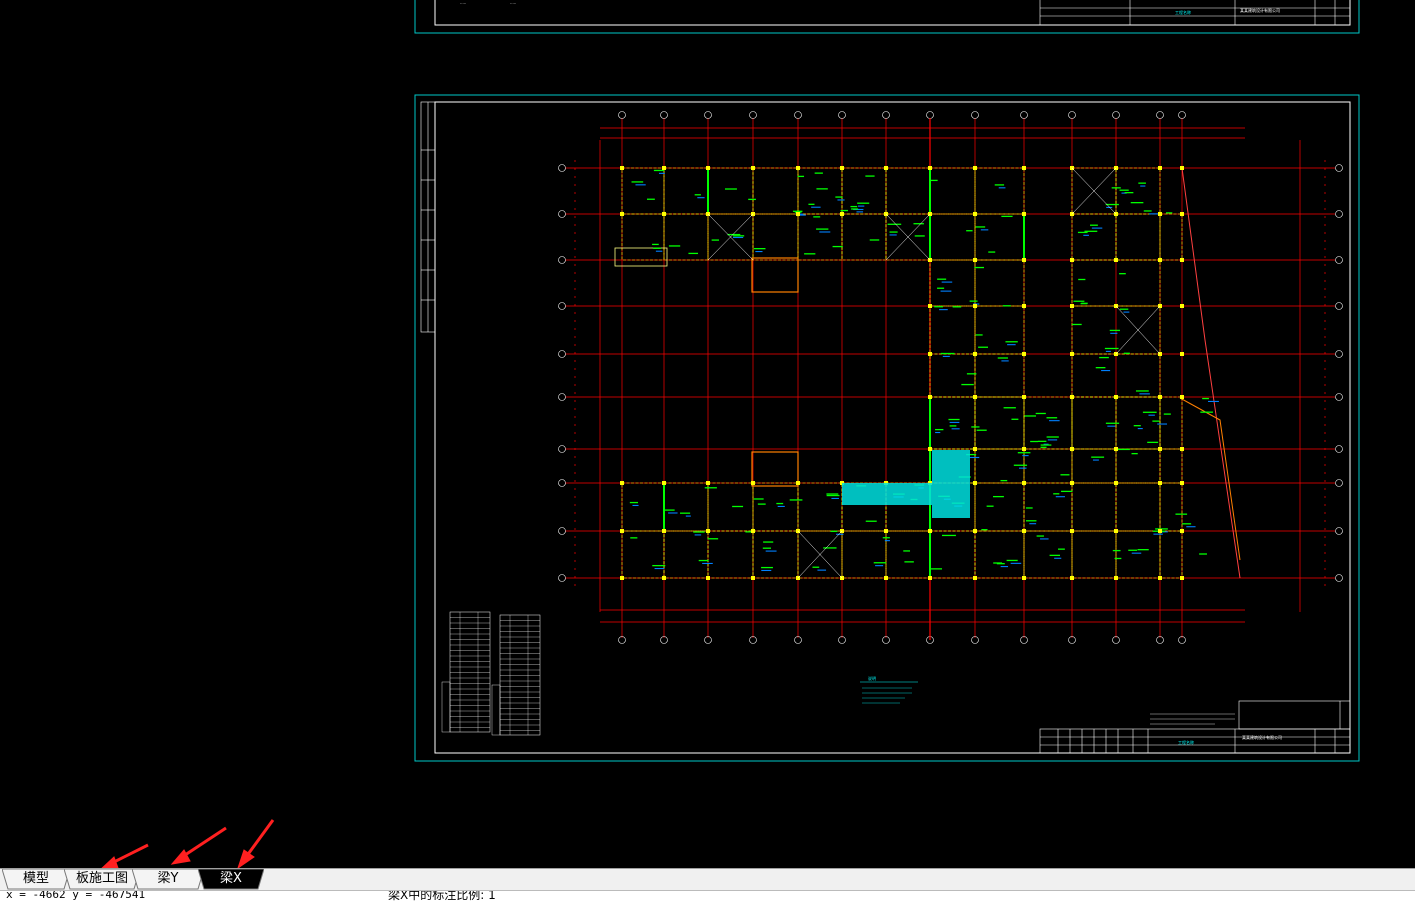  Describe the element at coordinates (1195, 727) in the screenshot. I see `title-block` at that location.